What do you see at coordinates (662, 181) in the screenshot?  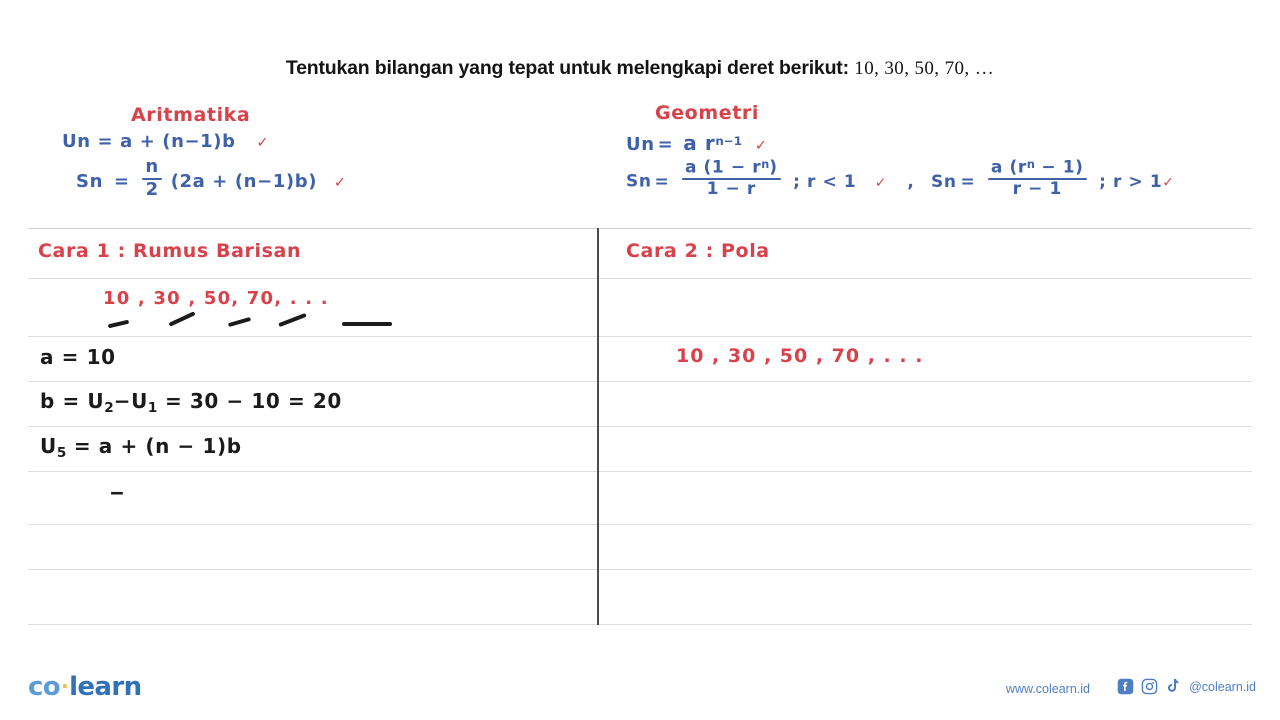 I see `geometric-sn-equals: =` at bounding box center [662, 181].